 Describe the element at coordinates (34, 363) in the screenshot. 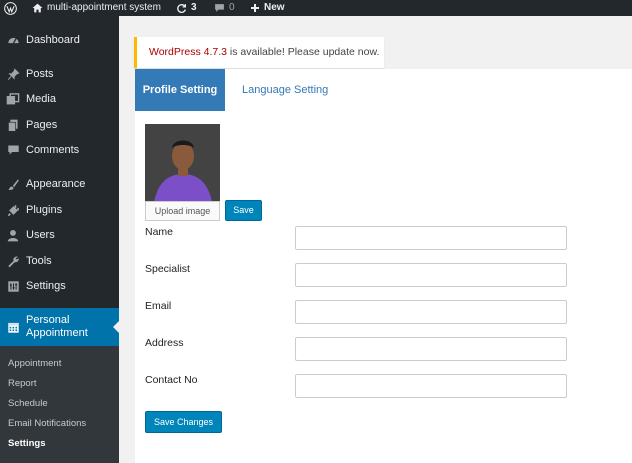

I see `submenu-item-appointment: Appointment` at that location.